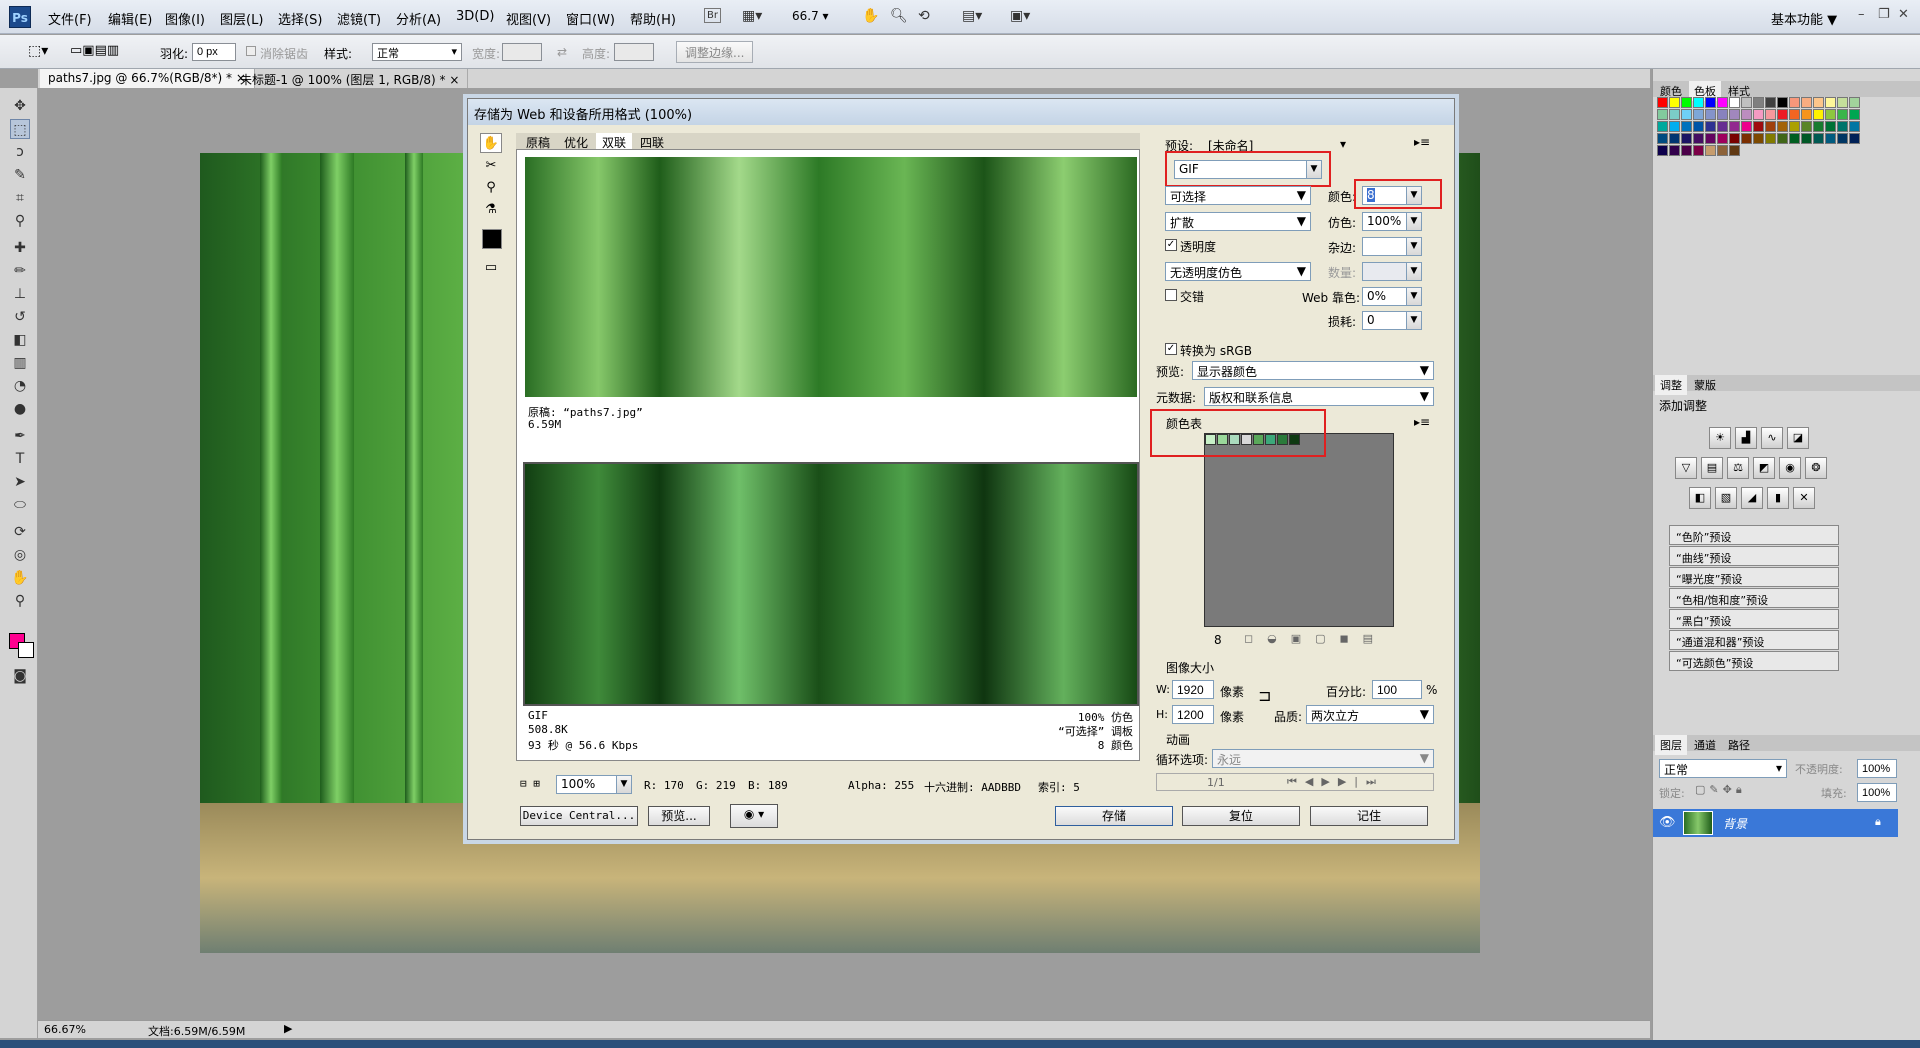 The height and width of the screenshot is (1048, 1920). Describe the element at coordinates (1798, 438) in the screenshot. I see `exposure-icon: ◪` at that location.